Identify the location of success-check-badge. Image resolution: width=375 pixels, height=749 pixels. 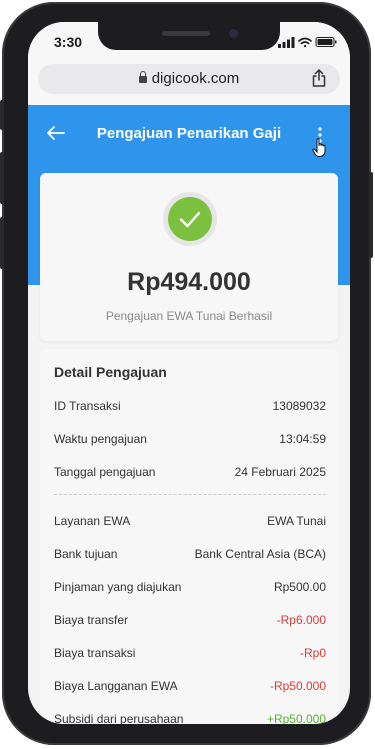
(190, 219).